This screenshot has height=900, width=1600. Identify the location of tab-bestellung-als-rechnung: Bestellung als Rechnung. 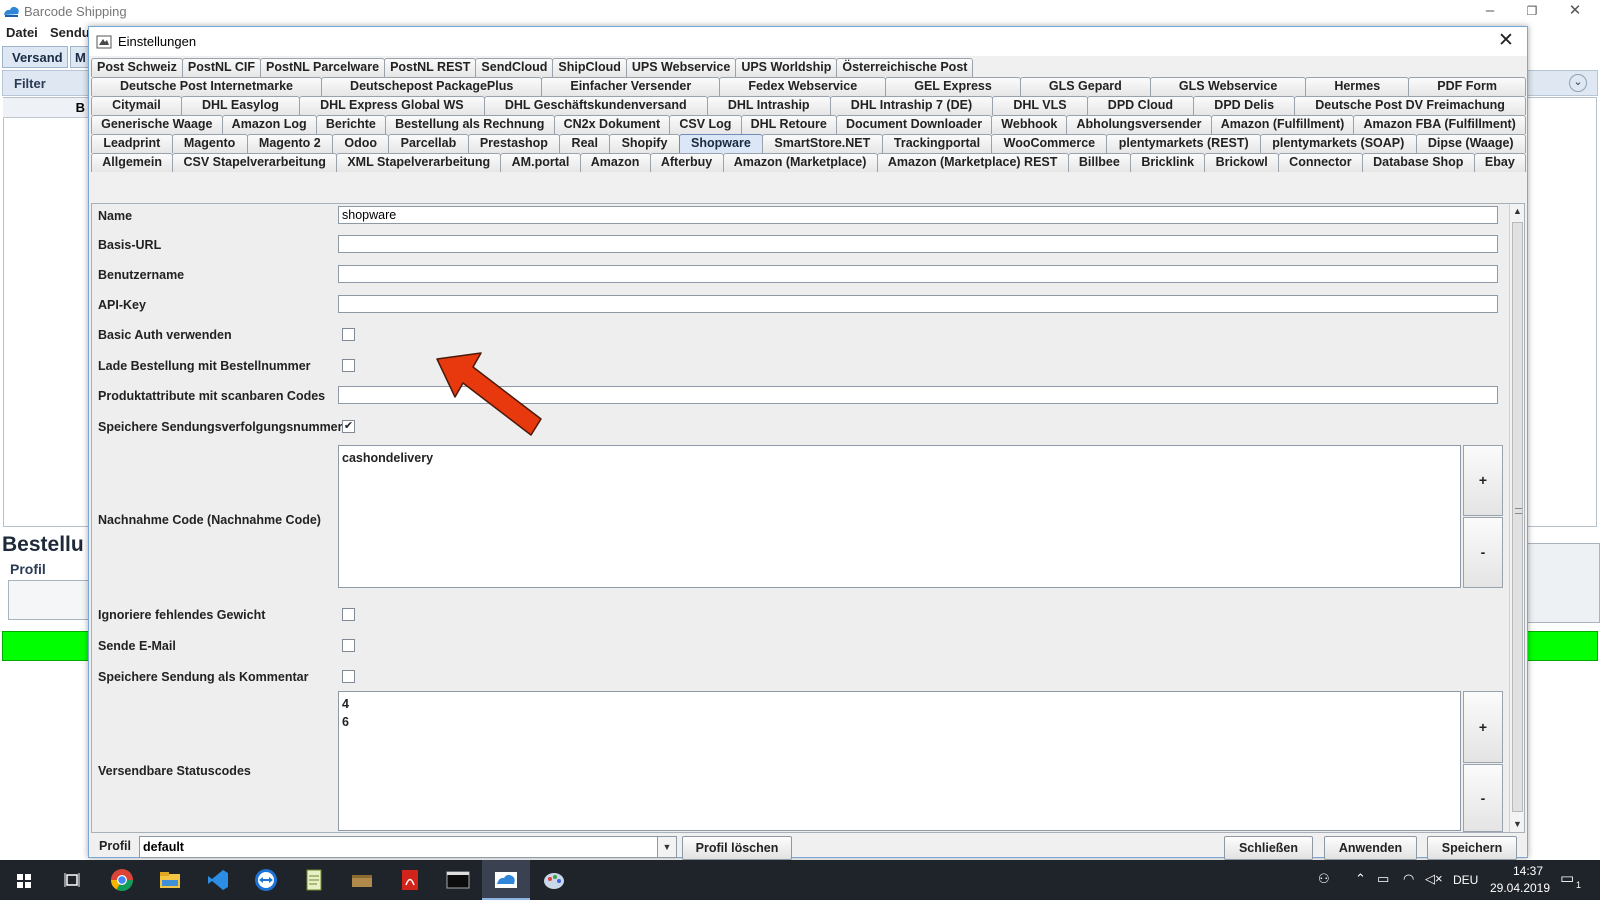
(469, 124).